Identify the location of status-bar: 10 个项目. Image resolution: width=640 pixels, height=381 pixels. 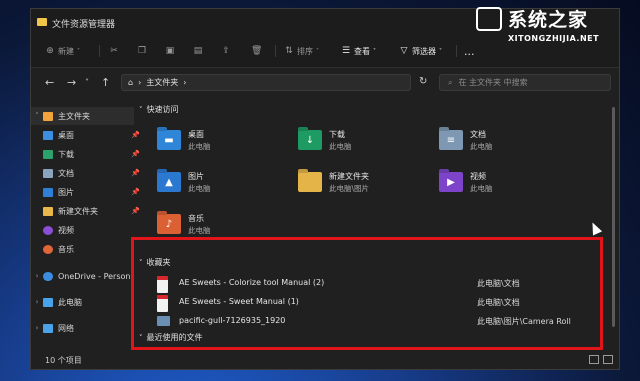
(325, 360).